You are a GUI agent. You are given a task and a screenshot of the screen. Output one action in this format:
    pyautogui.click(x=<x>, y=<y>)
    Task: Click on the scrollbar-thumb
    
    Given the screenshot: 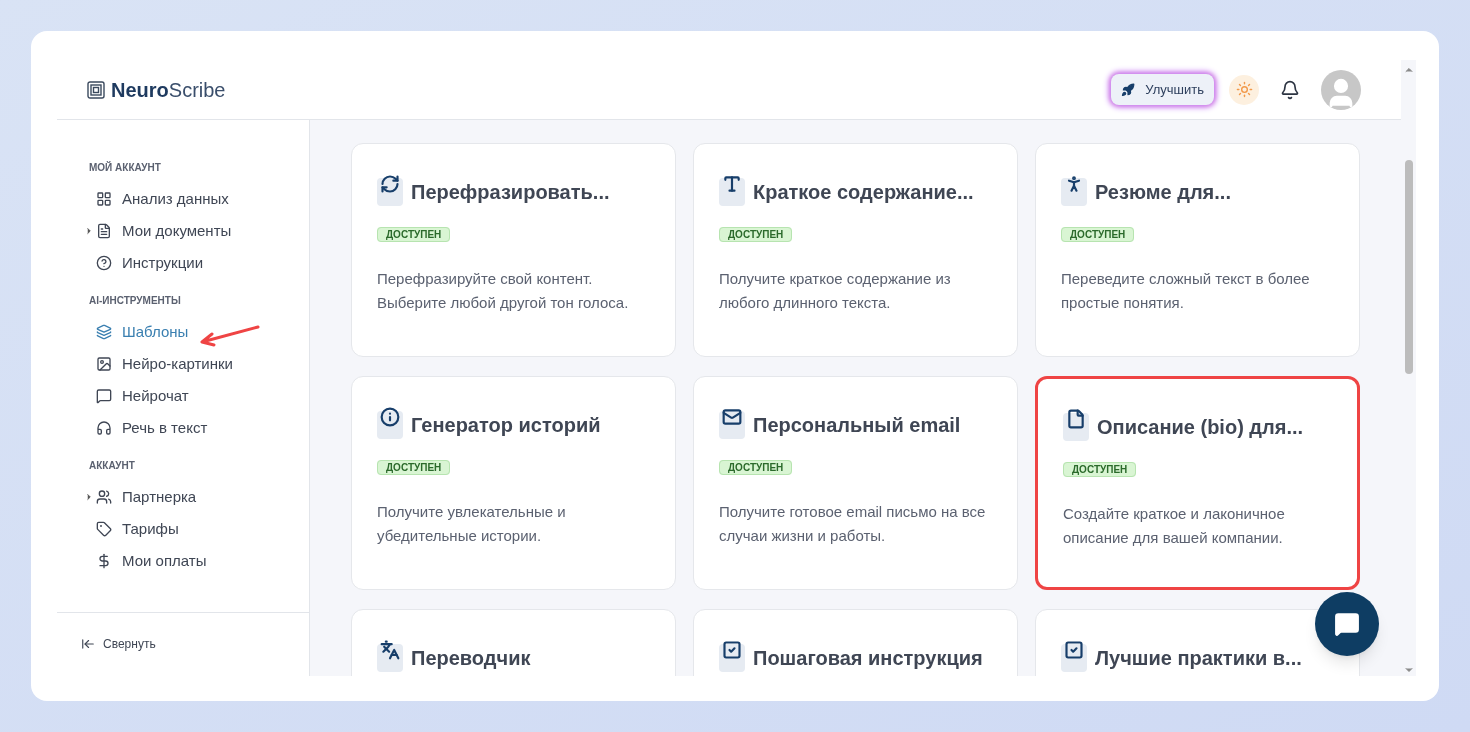 What is the action you would take?
    pyautogui.click(x=1408, y=267)
    